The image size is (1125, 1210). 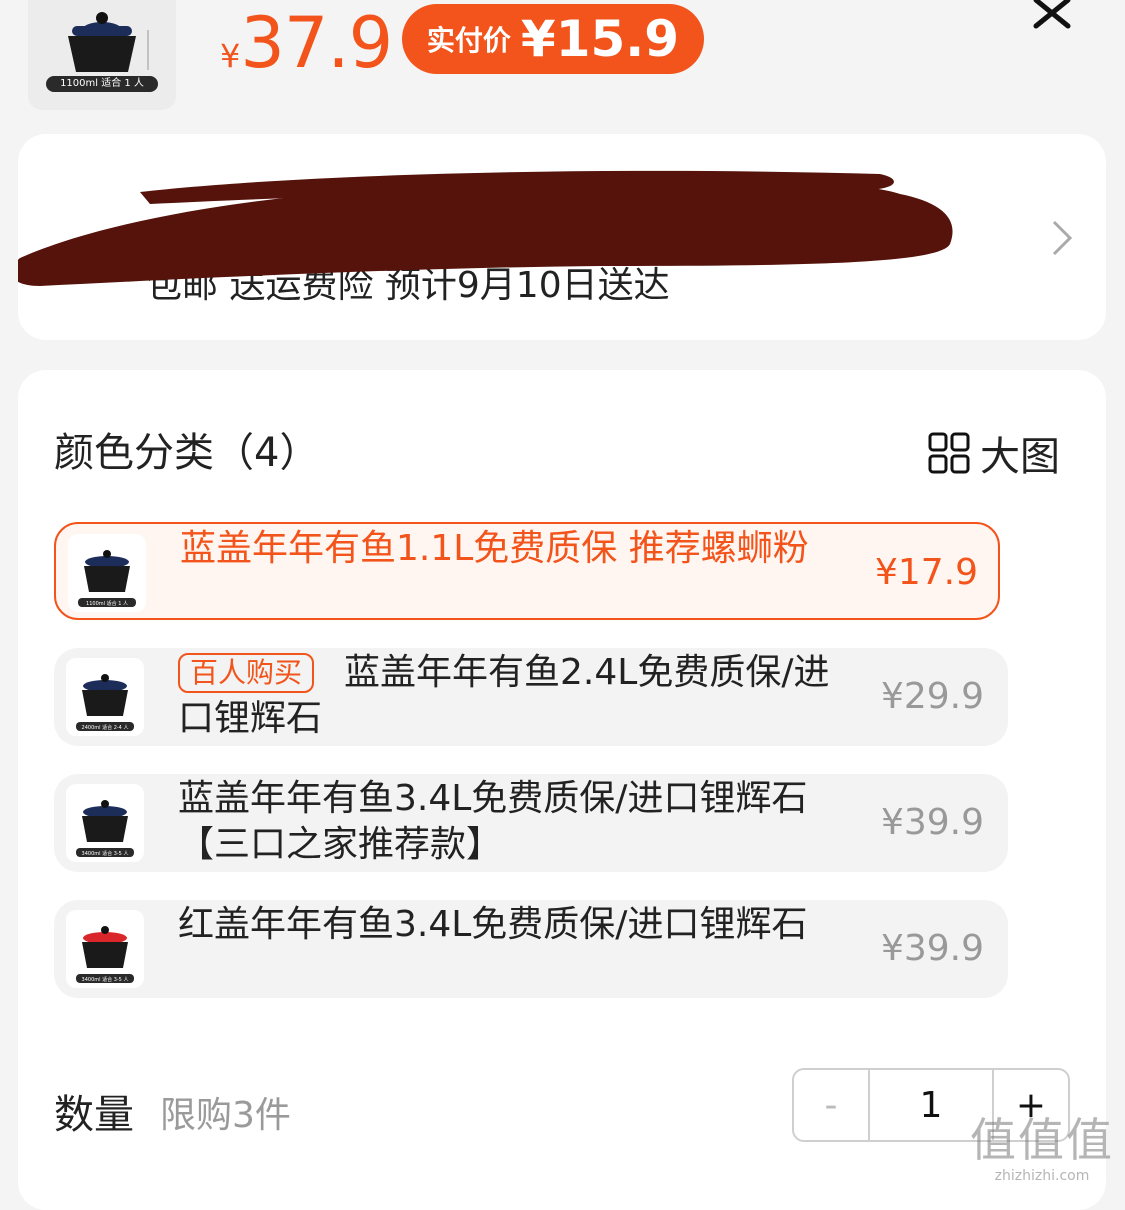 I want to click on claypot-image, so click(x=108, y=42).